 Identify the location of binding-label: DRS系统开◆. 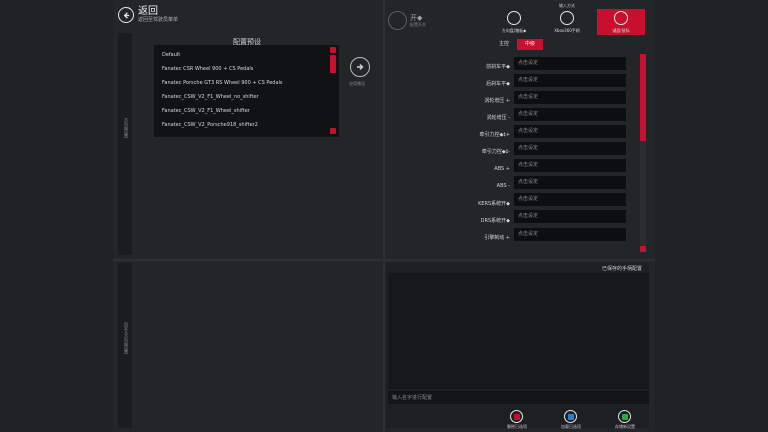
(495, 221).